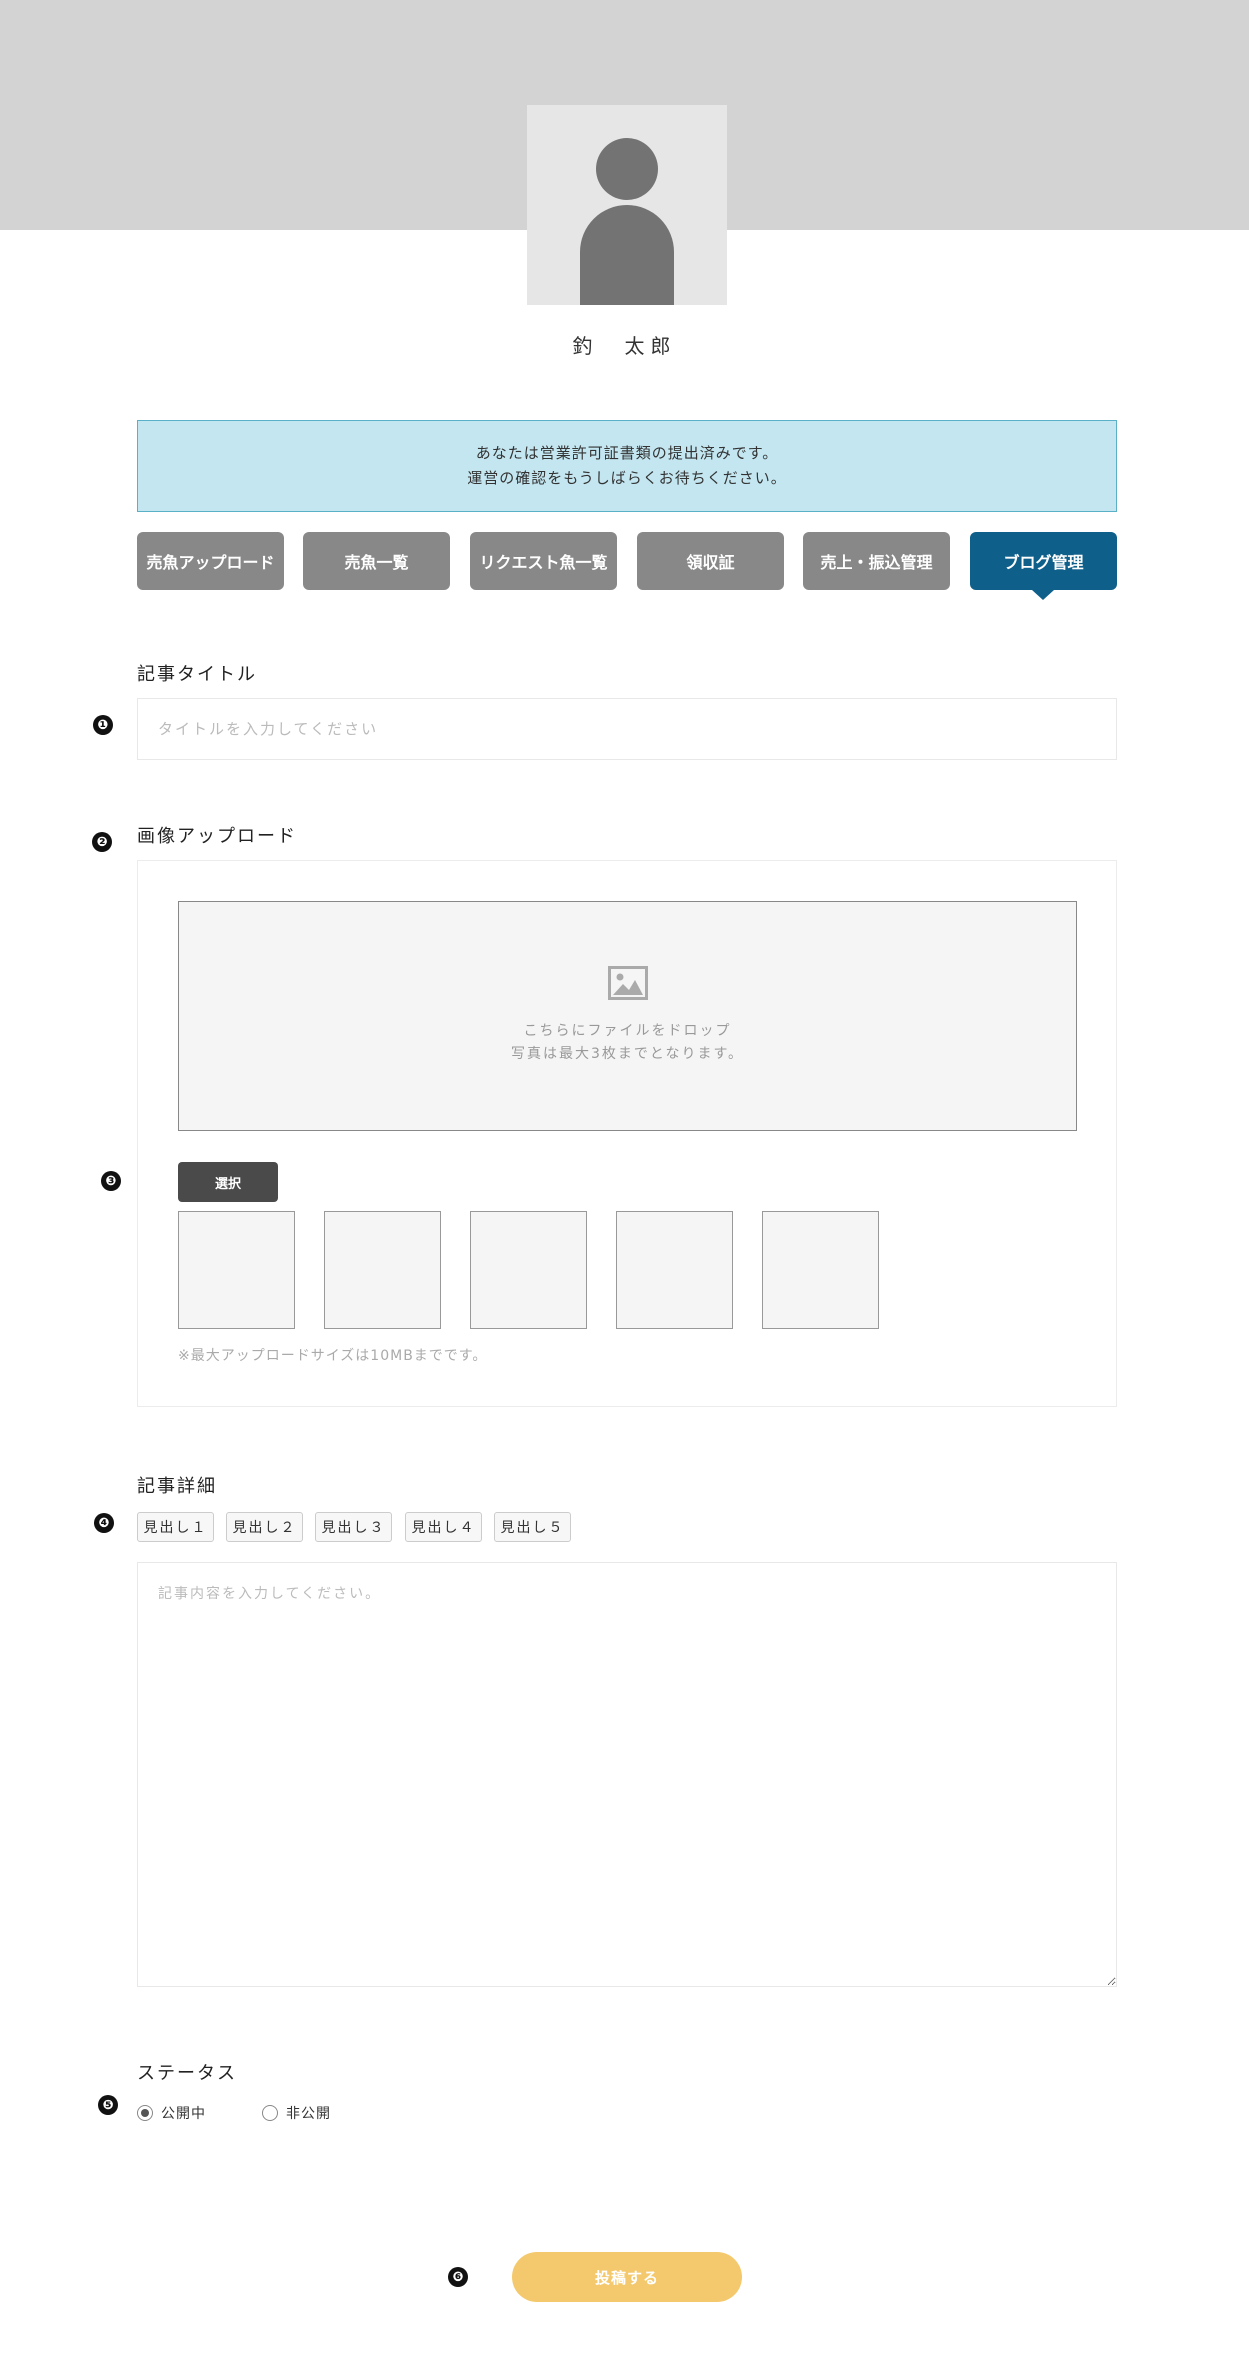 This screenshot has width=1249, height=2365. I want to click on heading-4-button: 見出し４, so click(443, 1527).